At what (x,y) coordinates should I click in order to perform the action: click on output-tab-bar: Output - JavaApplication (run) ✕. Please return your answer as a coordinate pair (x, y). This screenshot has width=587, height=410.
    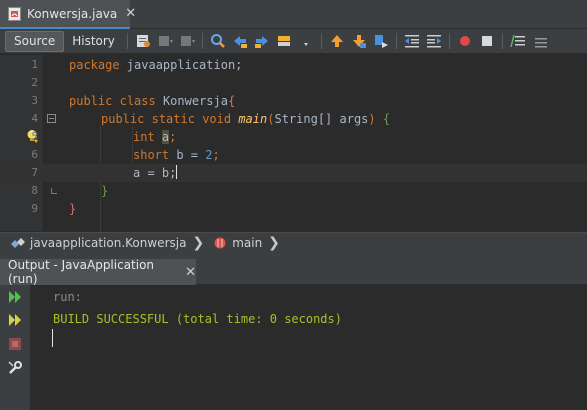
    Looking at the image, I should click on (293, 272).